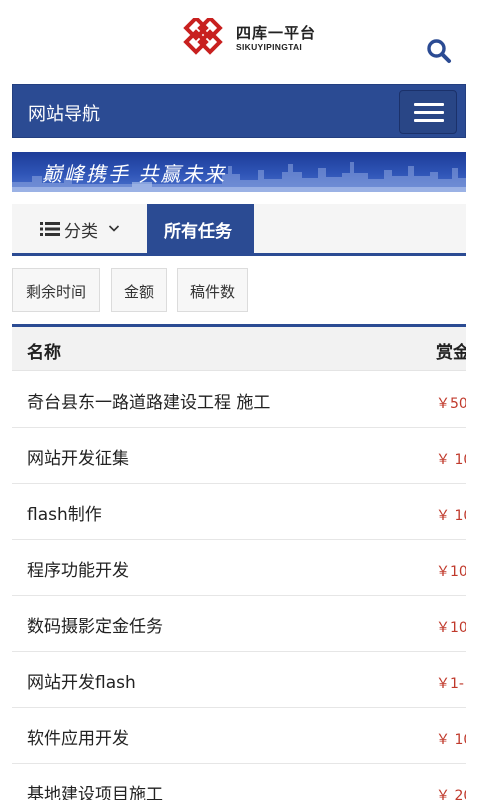  I want to click on task-reward: ￥50, so click(451, 404).